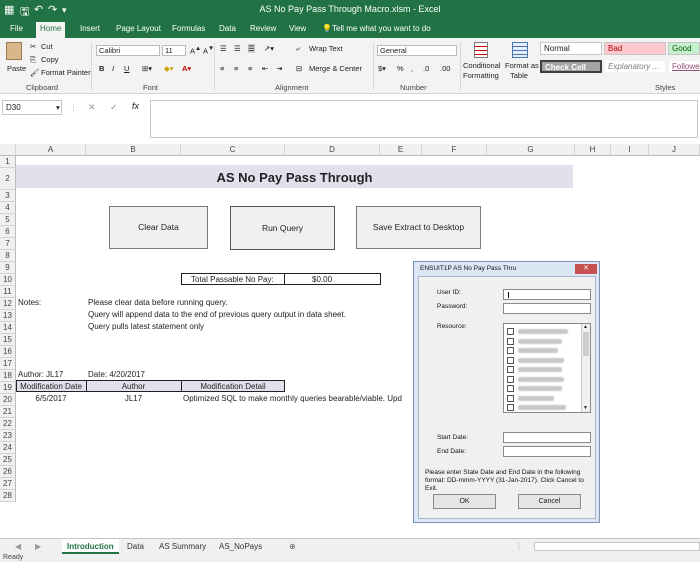 This screenshot has width=700, height=562. What do you see at coordinates (265, 68) in the screenshot?
I see `decrease-indent-icon: ⇤` at bounding box center [265, 68].